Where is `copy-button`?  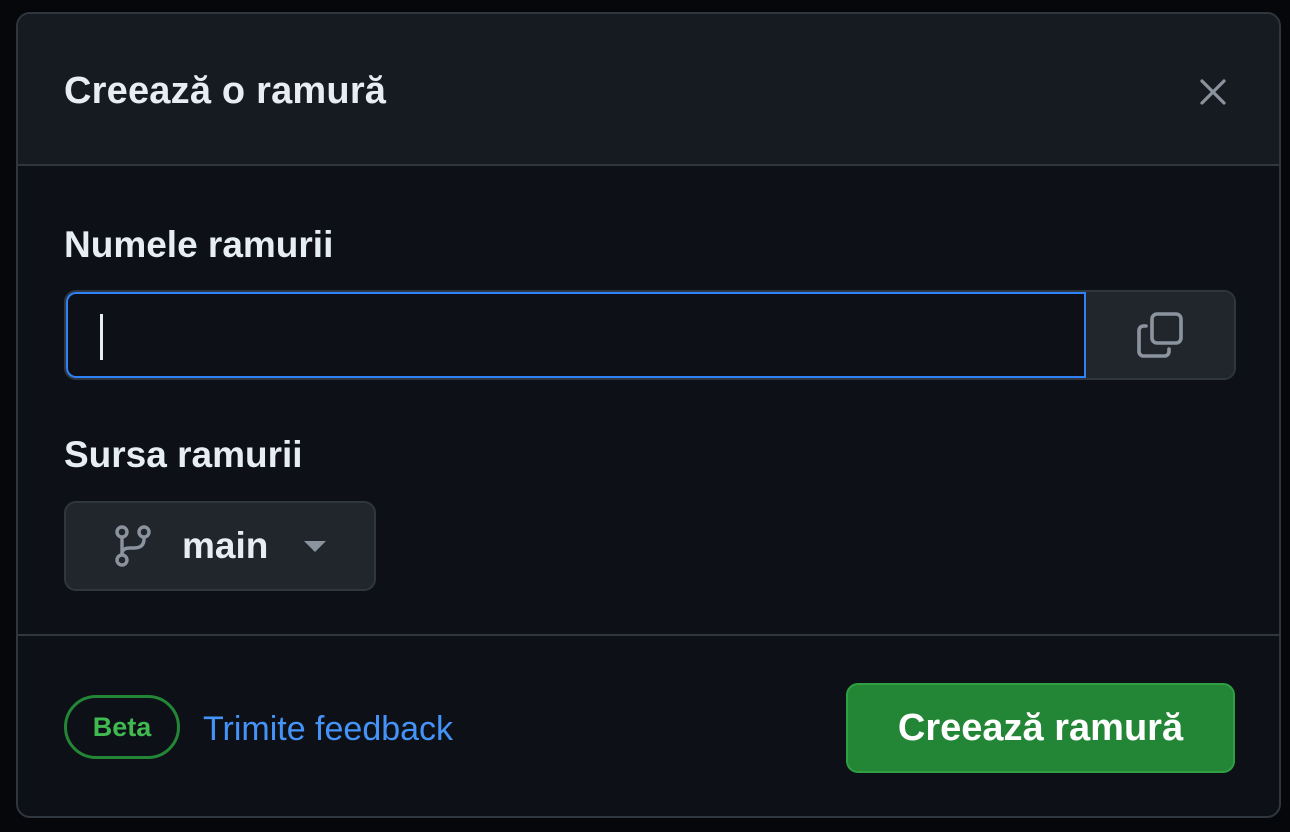 copy-button is located at coordinates (1160, 335).